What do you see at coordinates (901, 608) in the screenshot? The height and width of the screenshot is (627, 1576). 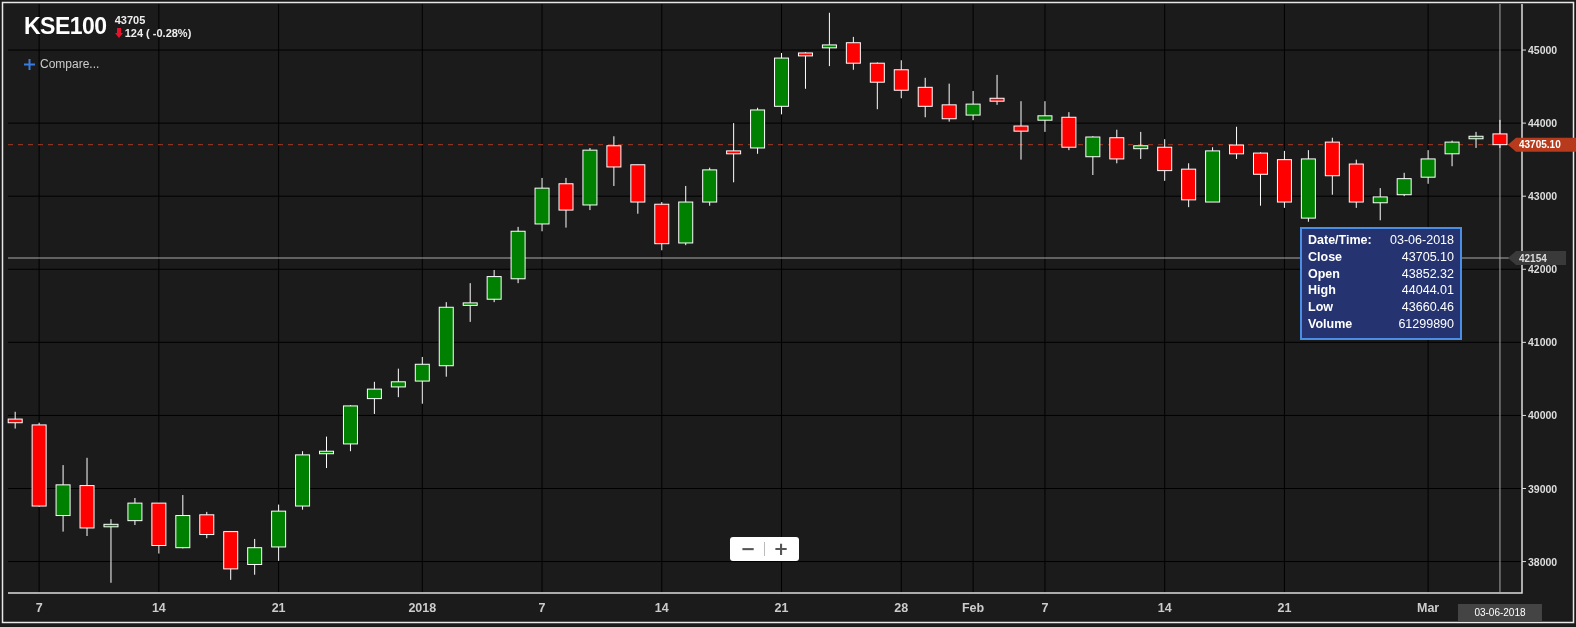 I see `axis-label: 28` at bounding box center [901, 608].